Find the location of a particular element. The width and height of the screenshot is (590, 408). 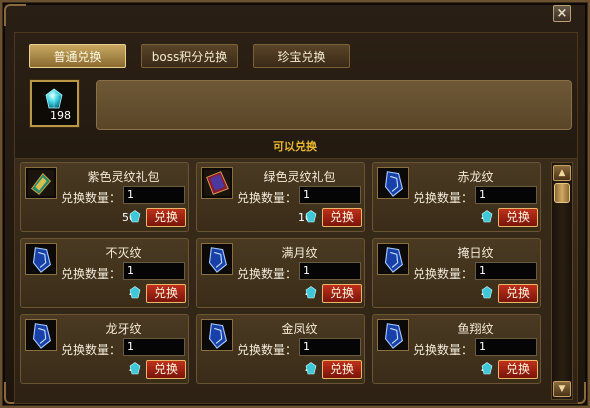

item-card: 金凤纹兑换数量：14兑换 is located at coordinates (280, 349).